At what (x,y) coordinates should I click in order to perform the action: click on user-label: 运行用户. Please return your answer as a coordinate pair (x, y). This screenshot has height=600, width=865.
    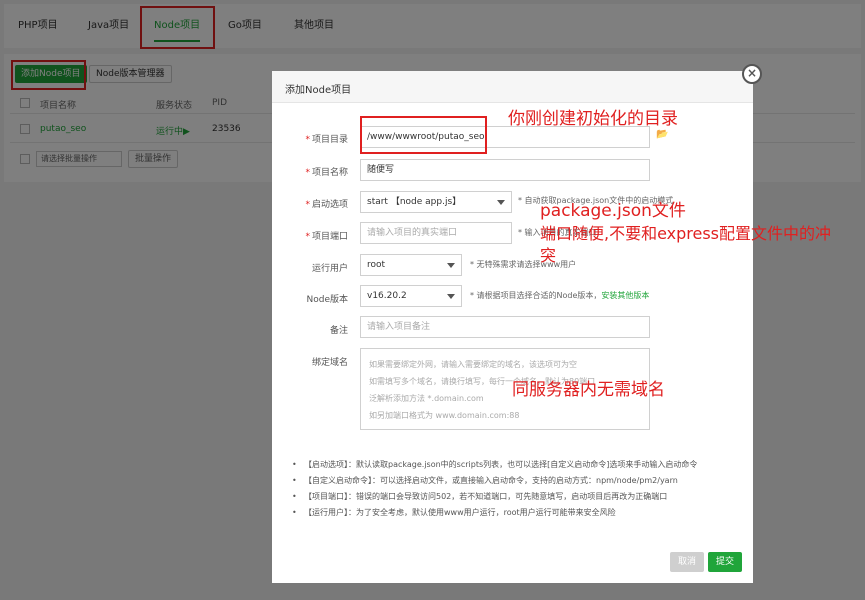
    Looking at the image, I should click on (329, 269).